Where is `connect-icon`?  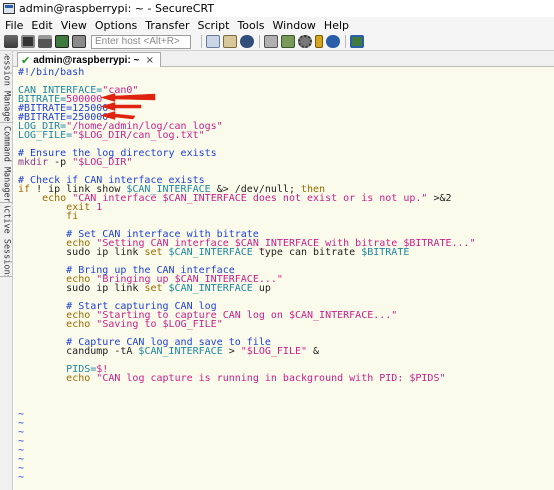
connect-icon is located at coordinates (11, 41).